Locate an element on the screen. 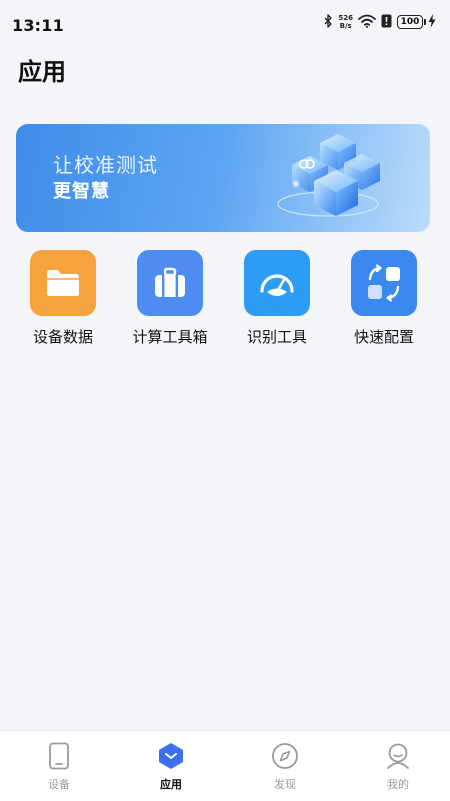 The image size is (450, 801). apps-icon is located at coordinates (171, 756).